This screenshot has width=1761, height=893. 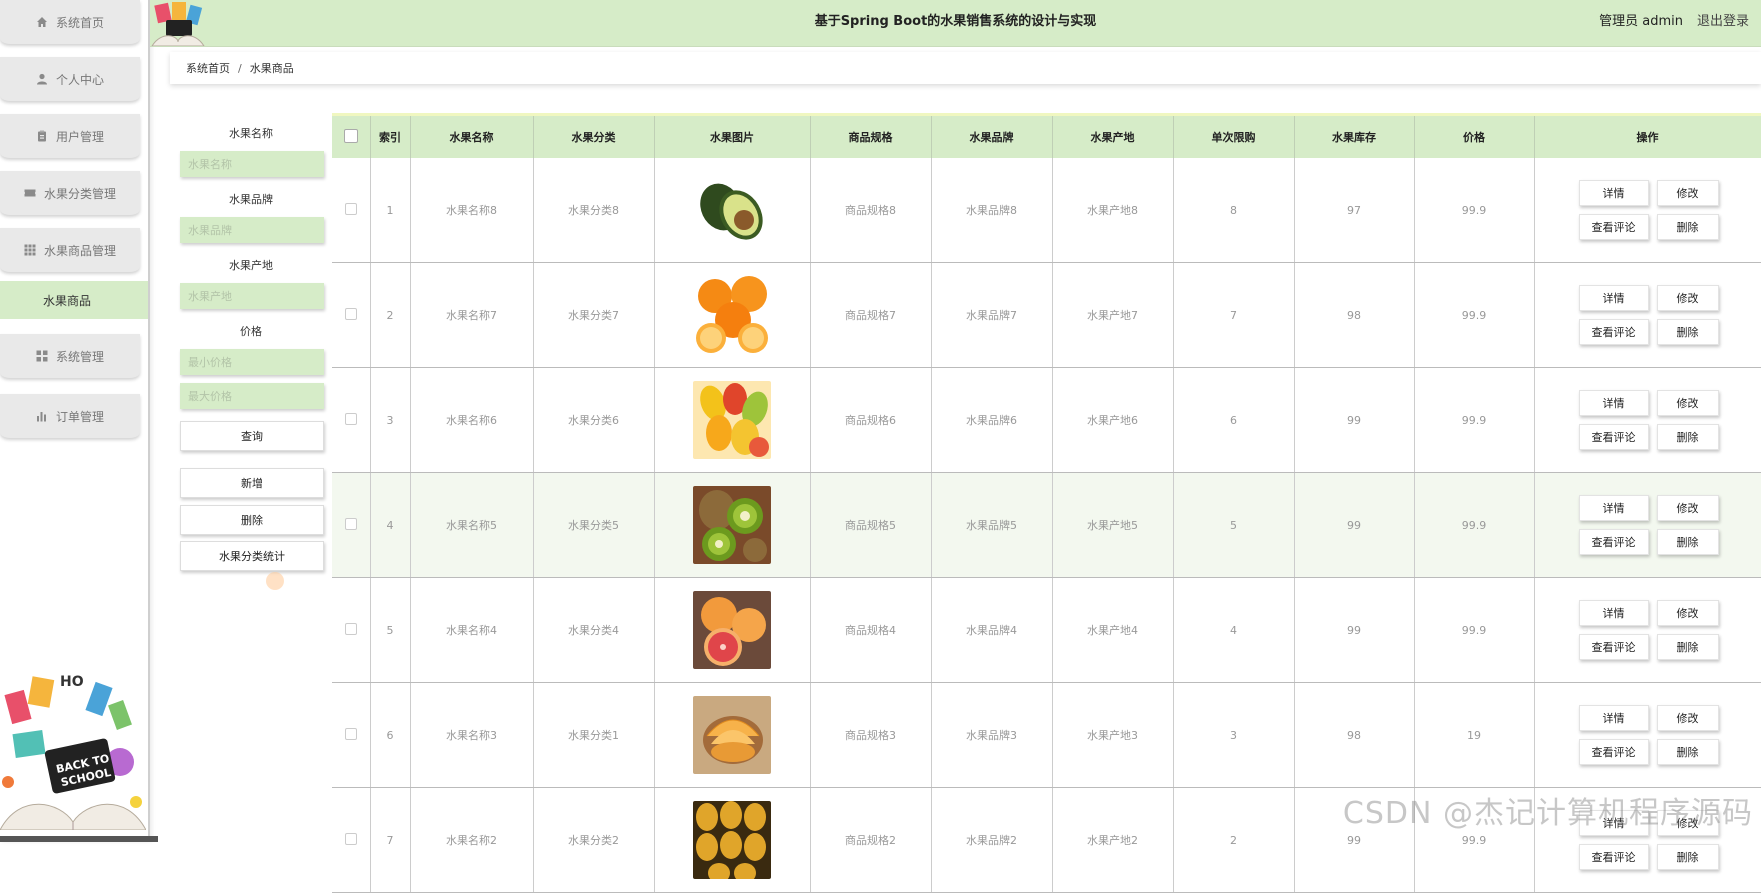 I want to click on min-price-input, so click(x=252, y=362).